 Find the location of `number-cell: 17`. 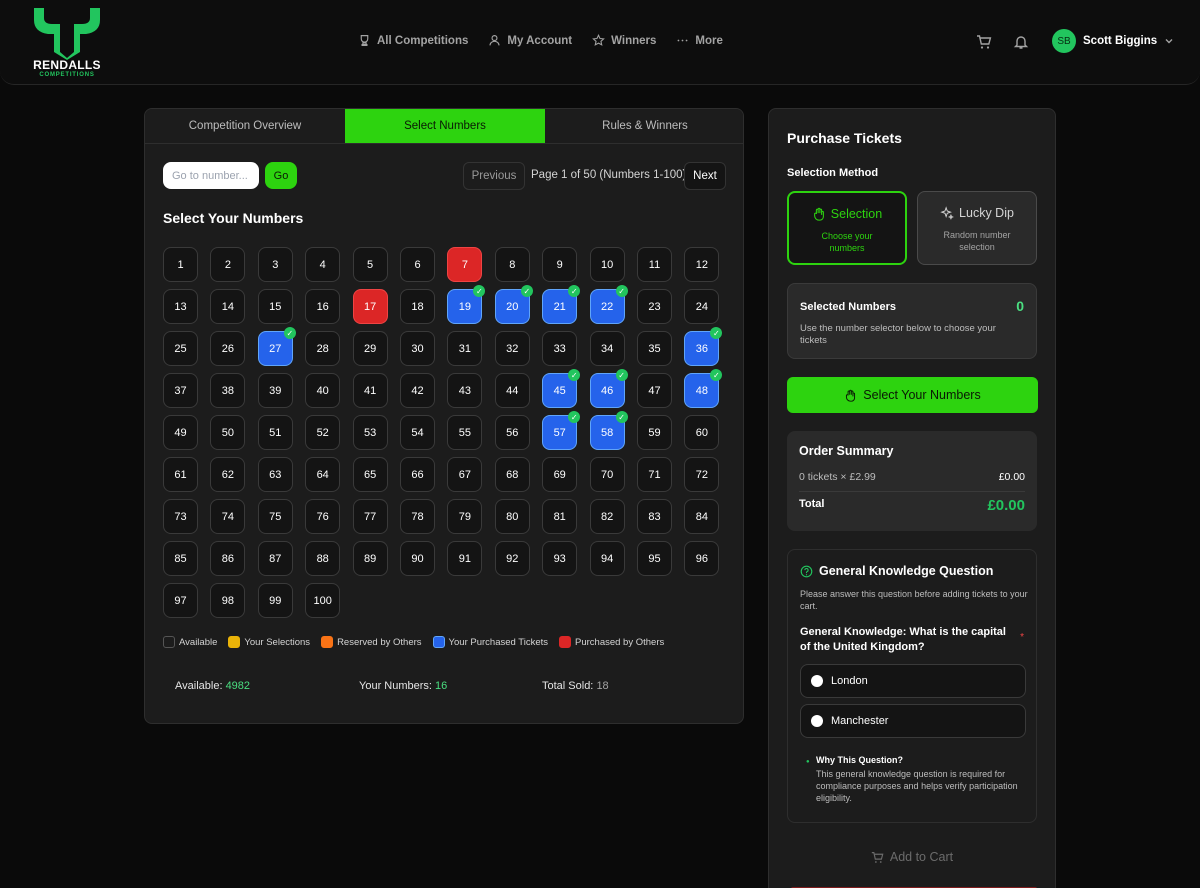

number-cell: 17 is located at coordinates (370, 306).